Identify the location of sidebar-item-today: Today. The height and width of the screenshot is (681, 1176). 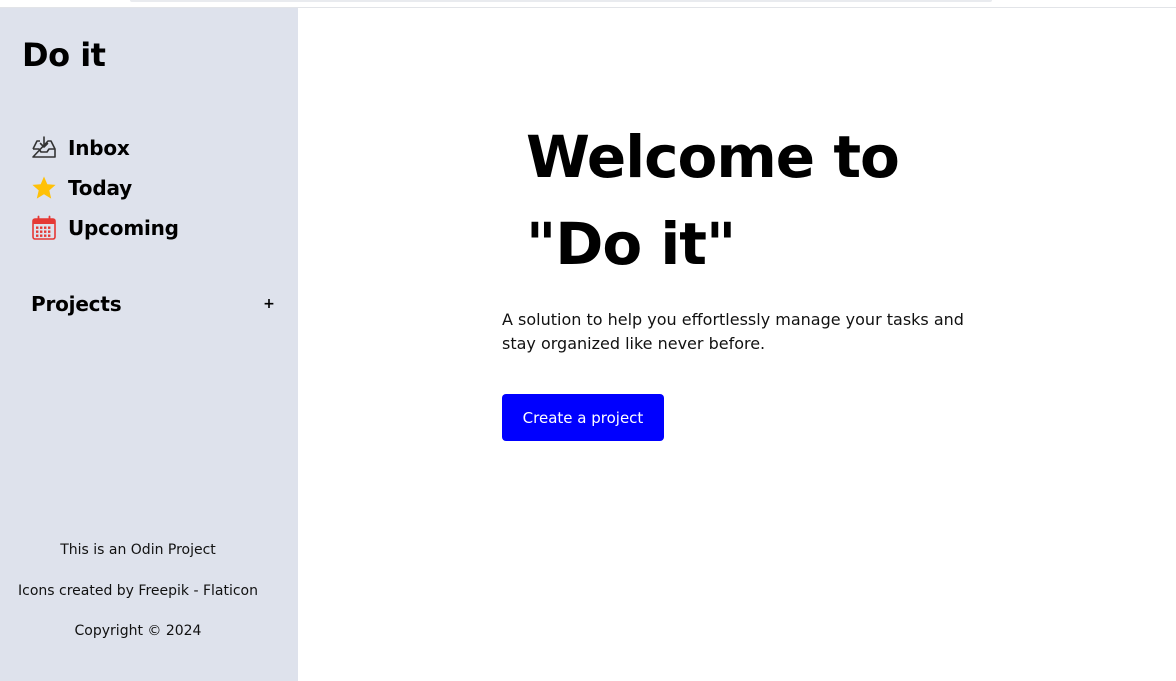
(151, 188).